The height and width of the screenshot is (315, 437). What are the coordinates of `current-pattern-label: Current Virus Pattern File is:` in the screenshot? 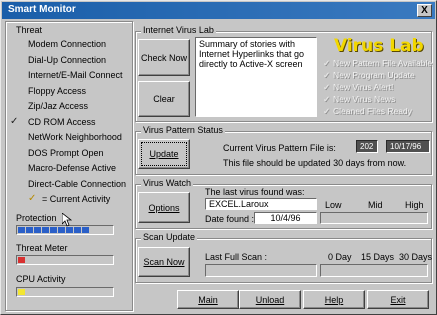 It's located at (279, 148).